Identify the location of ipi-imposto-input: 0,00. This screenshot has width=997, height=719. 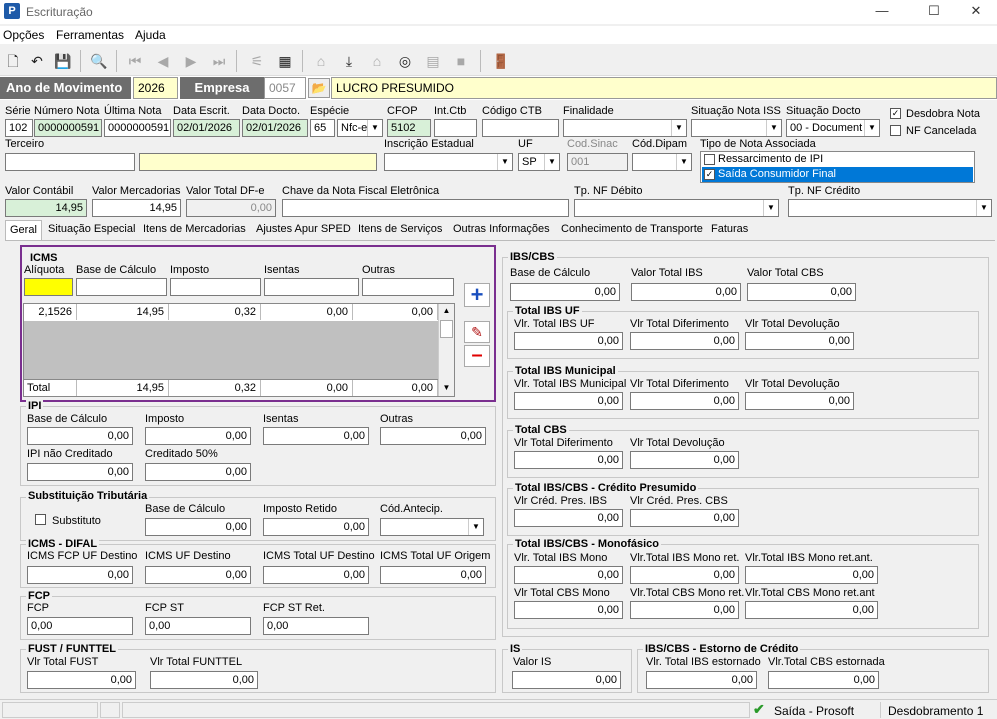
(198, 436).